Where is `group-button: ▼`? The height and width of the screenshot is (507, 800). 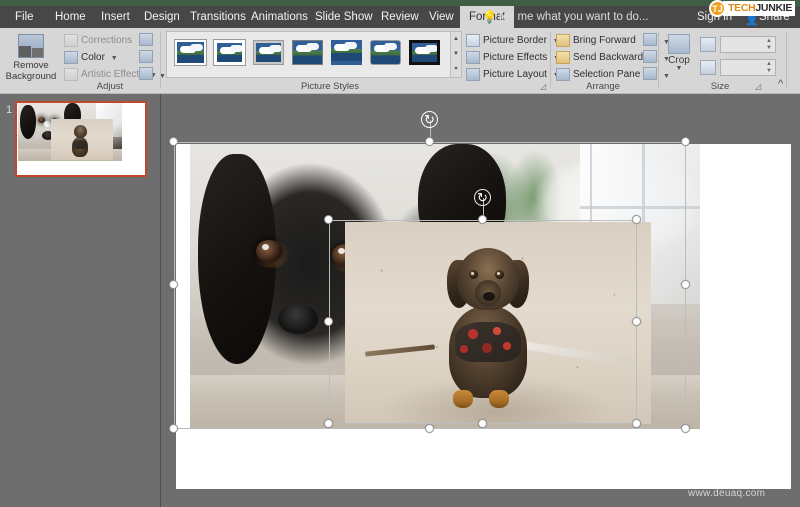
group-button: ▼ is located at coordinates (656, 57).